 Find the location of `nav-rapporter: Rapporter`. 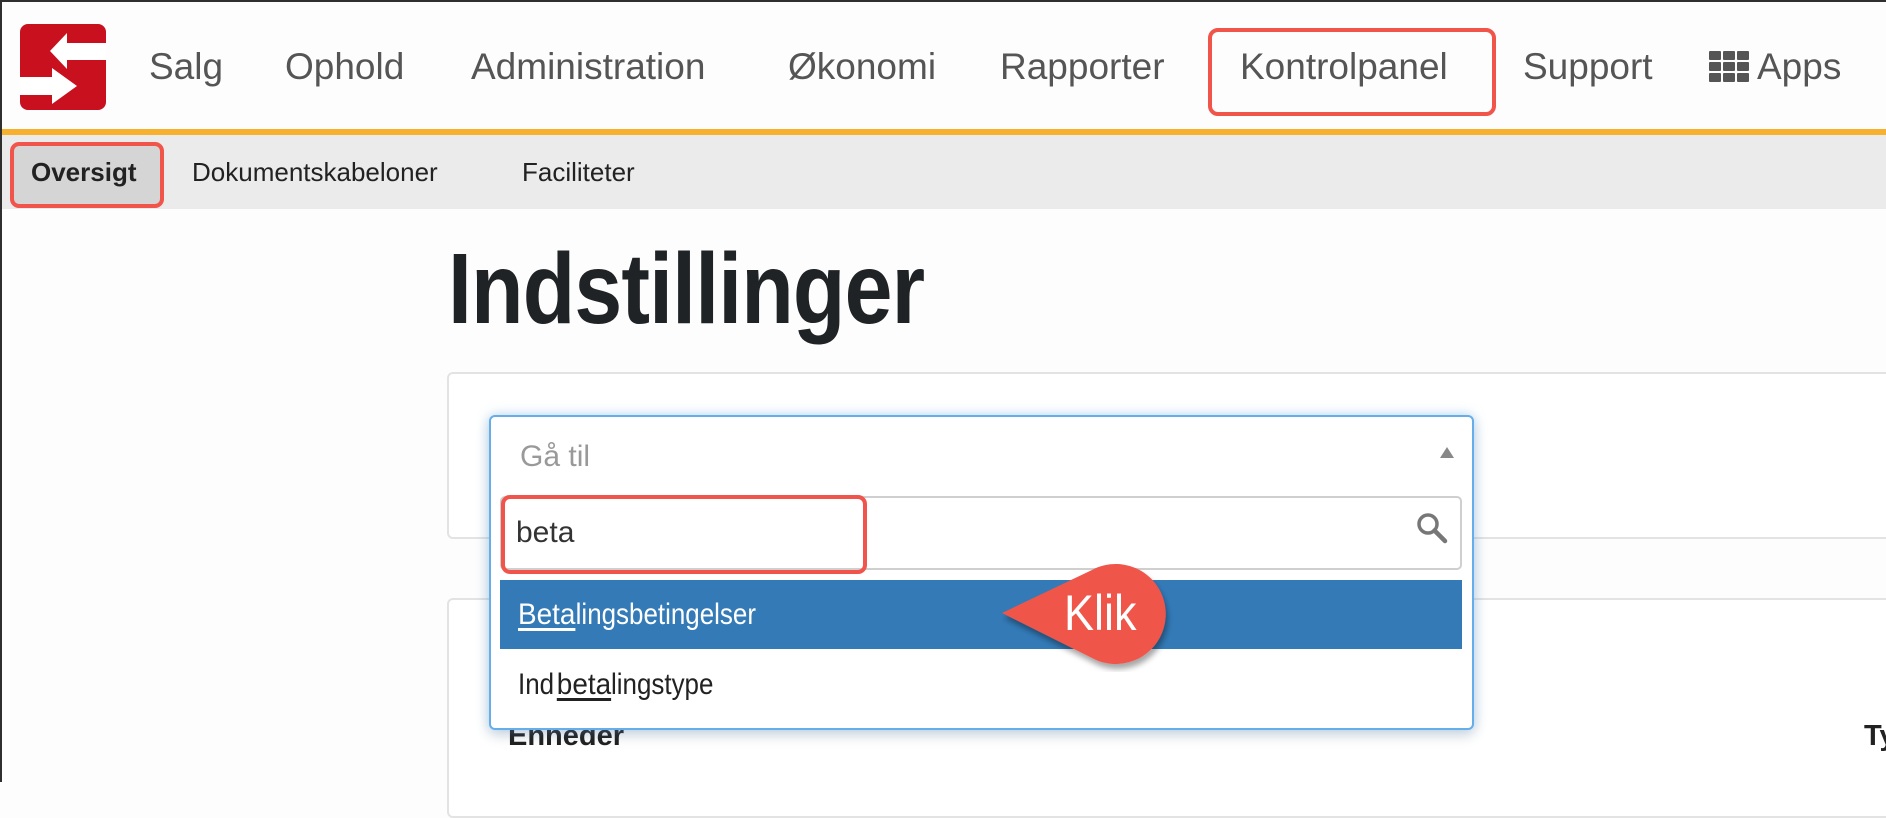

nav-rapporter: Rapporter is located at coordinates (1082, 67).